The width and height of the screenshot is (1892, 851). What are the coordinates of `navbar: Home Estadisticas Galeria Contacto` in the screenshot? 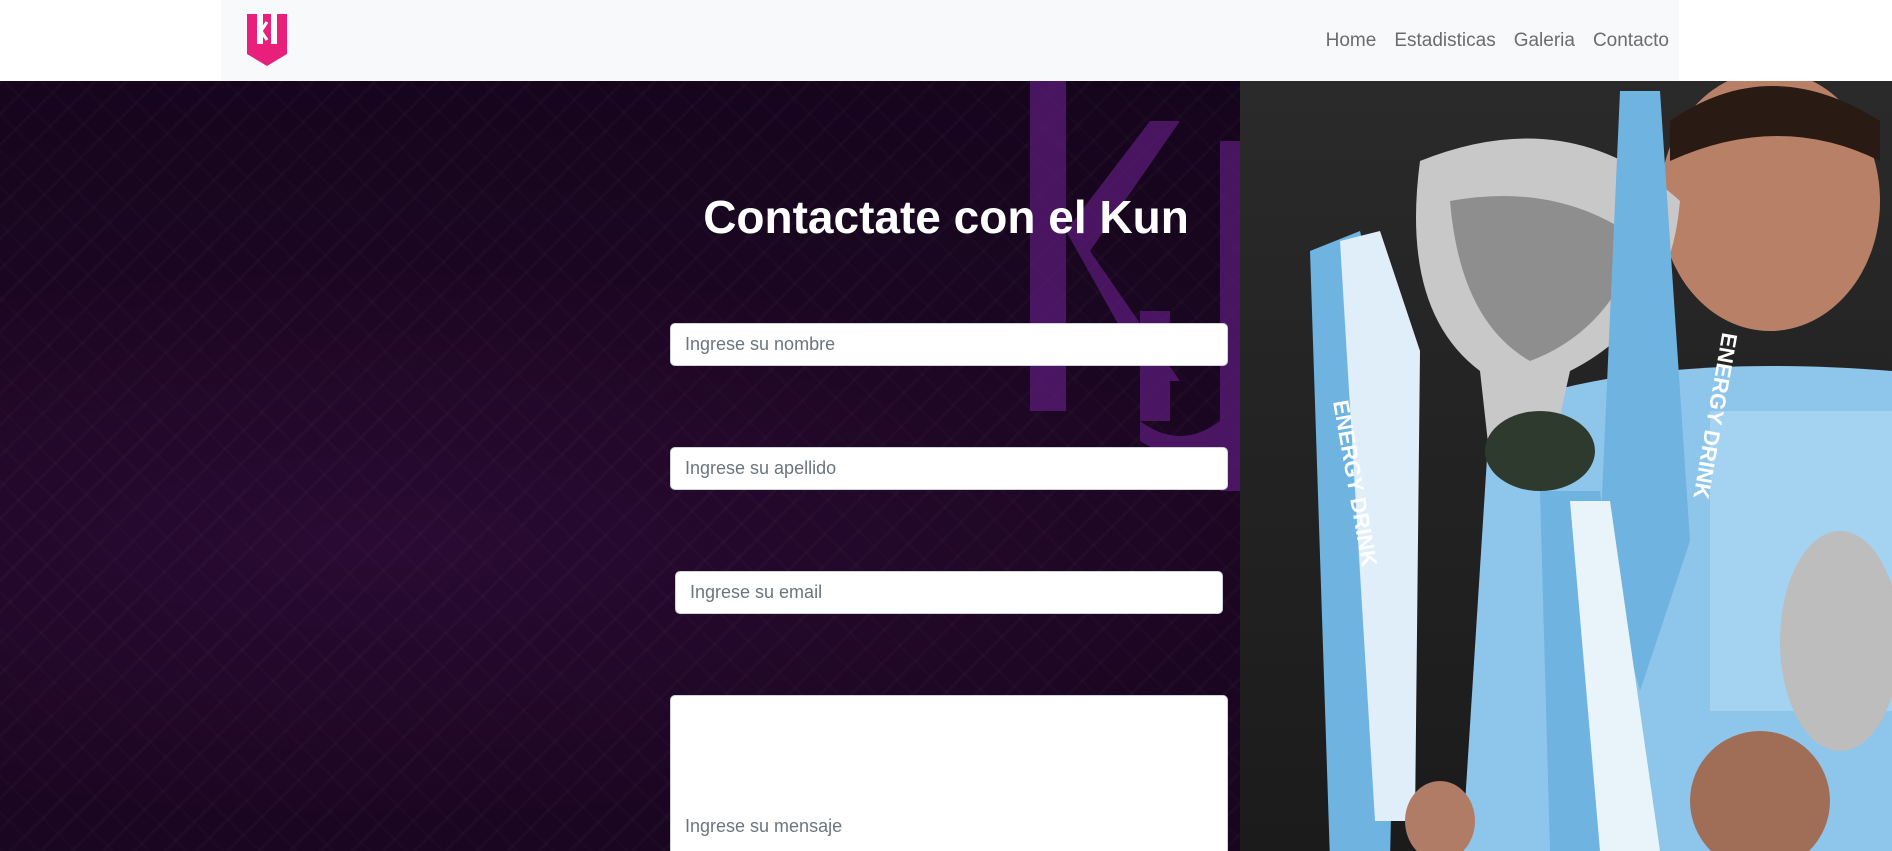 It's located at (946, 40).